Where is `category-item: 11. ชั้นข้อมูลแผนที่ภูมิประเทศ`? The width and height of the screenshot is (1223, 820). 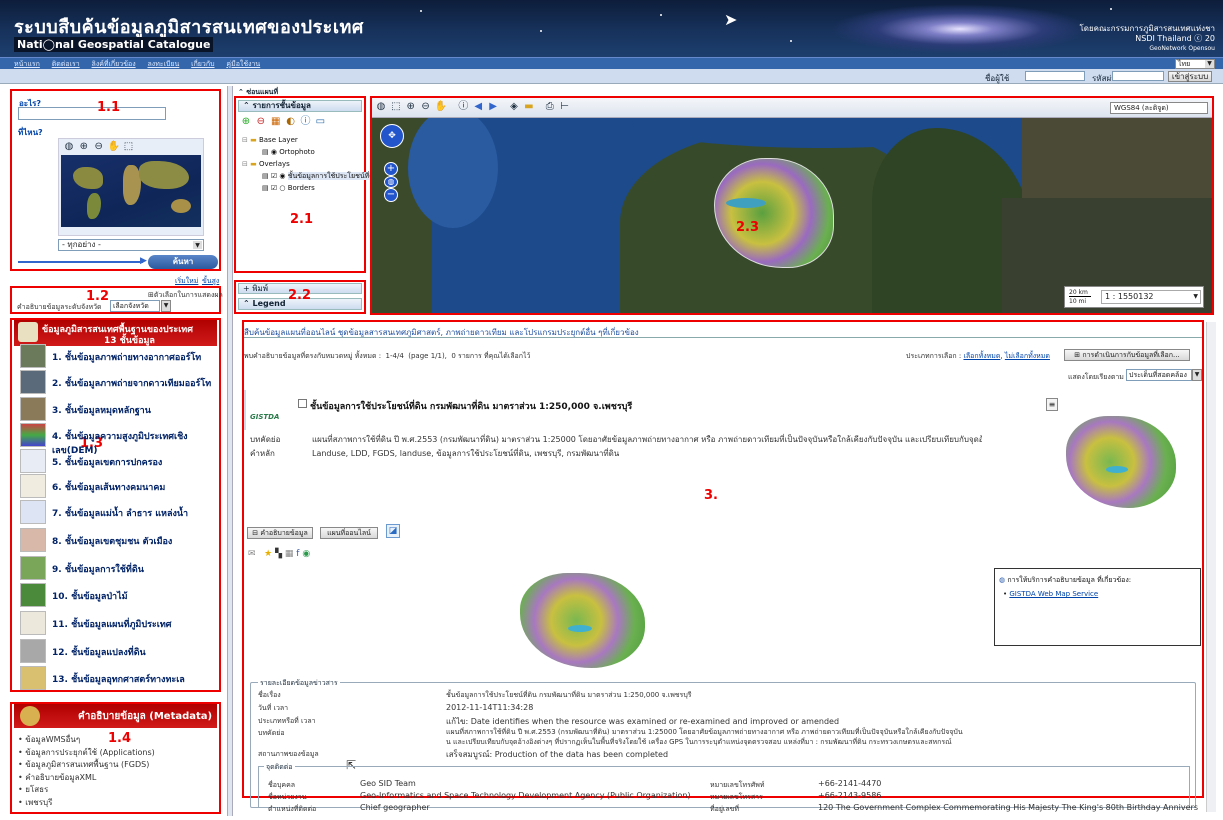
category-item: 11. ชั้นข้อมูลแผนที่ภูมิประเทศ is located at coordinates (118, 625).